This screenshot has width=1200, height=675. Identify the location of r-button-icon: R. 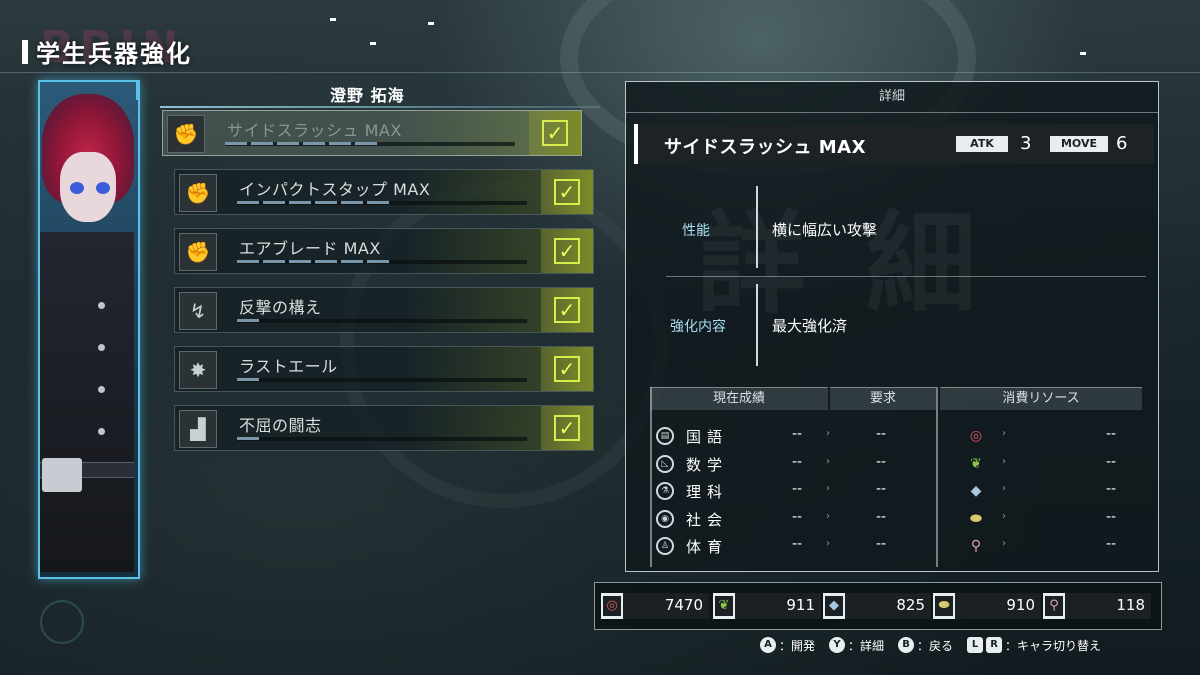
(994, 645).